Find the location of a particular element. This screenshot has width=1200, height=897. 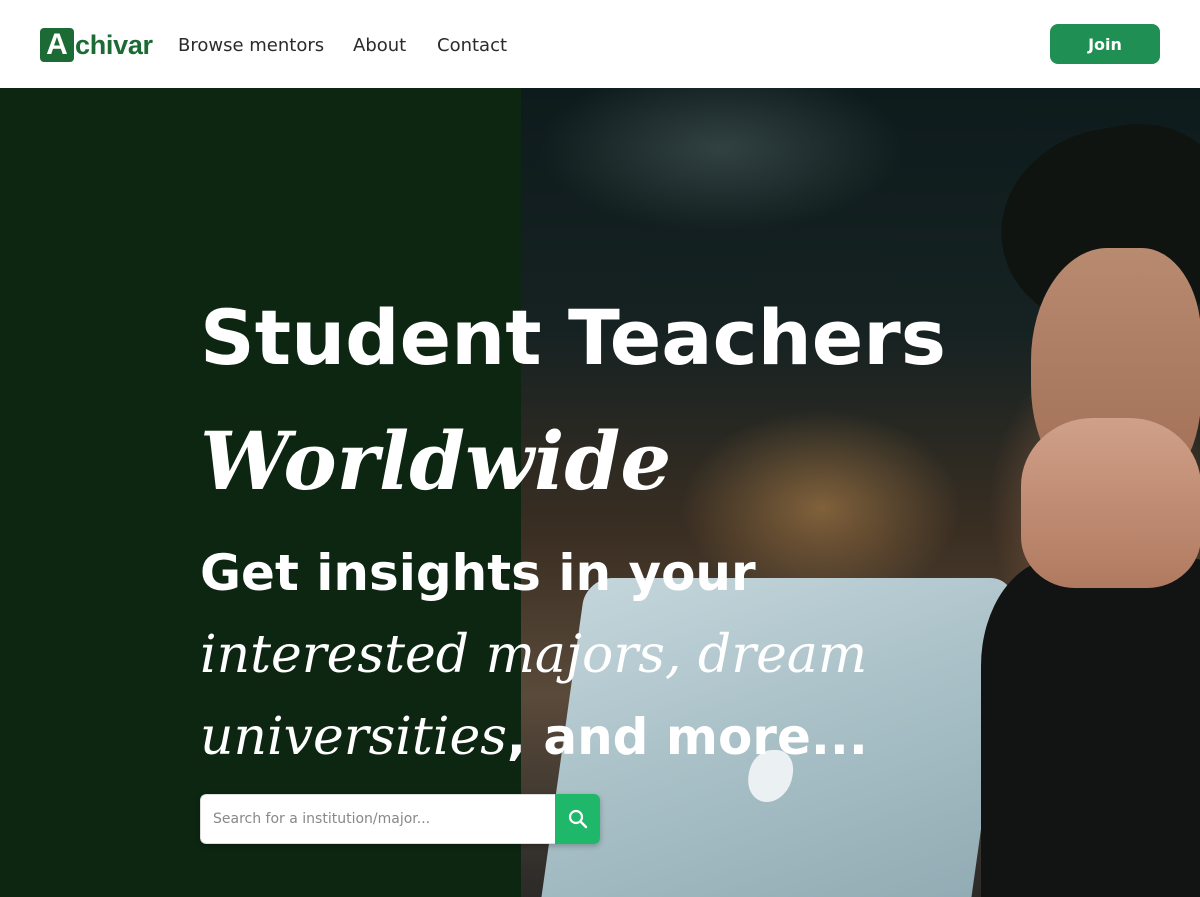

search-bar is located at coordinates (400, 819).